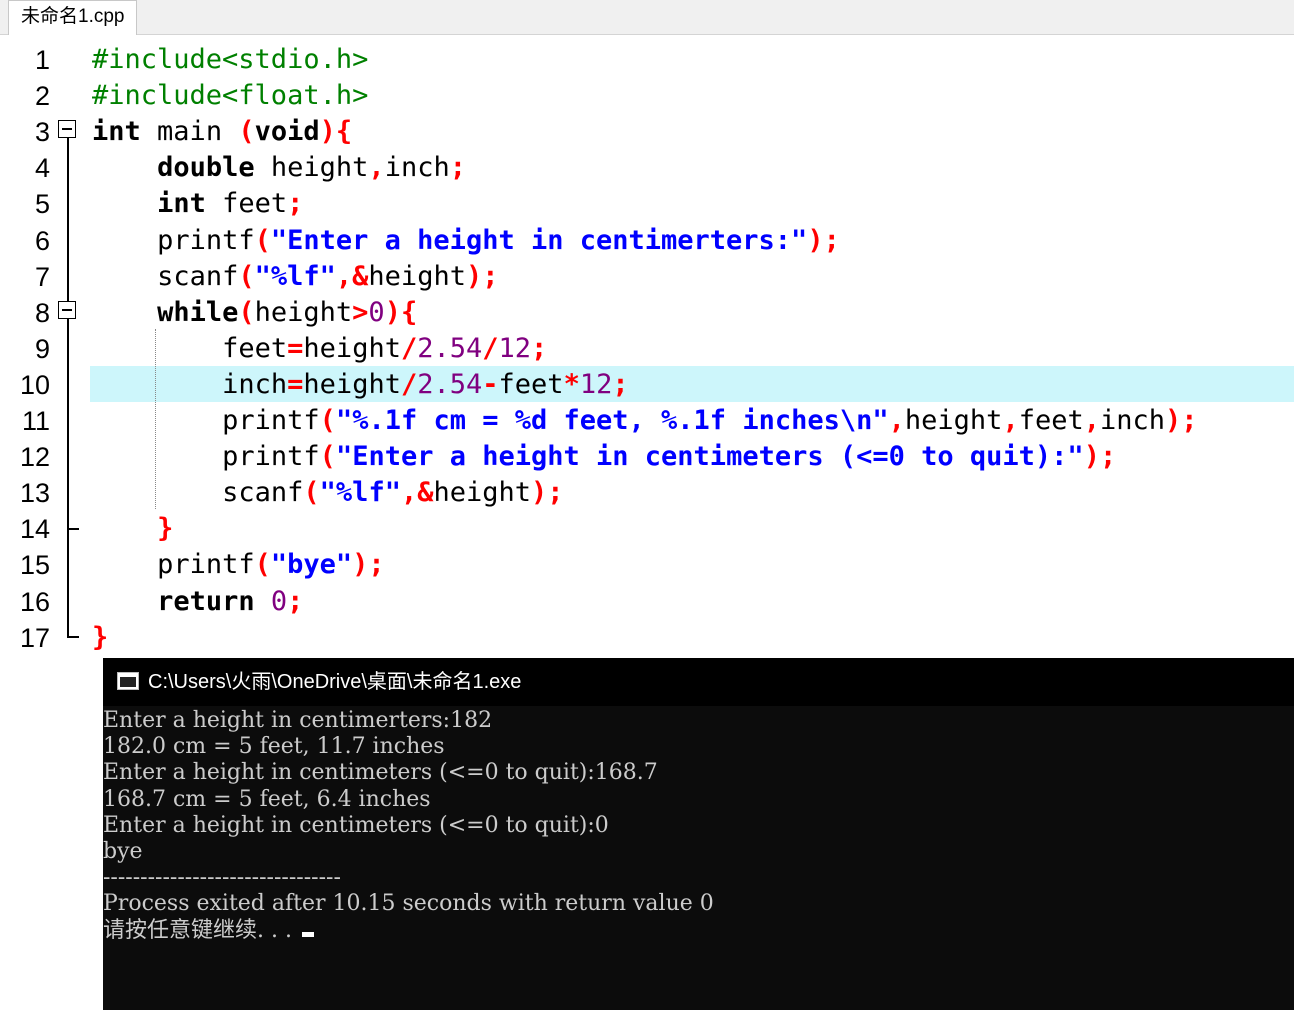 This screenshot has width=1294, height=1010. What do you see at coordinates (647, 168) in the screenshot?
I see `code-line: 4 double height,inch;` at bounding box center [647, 168].